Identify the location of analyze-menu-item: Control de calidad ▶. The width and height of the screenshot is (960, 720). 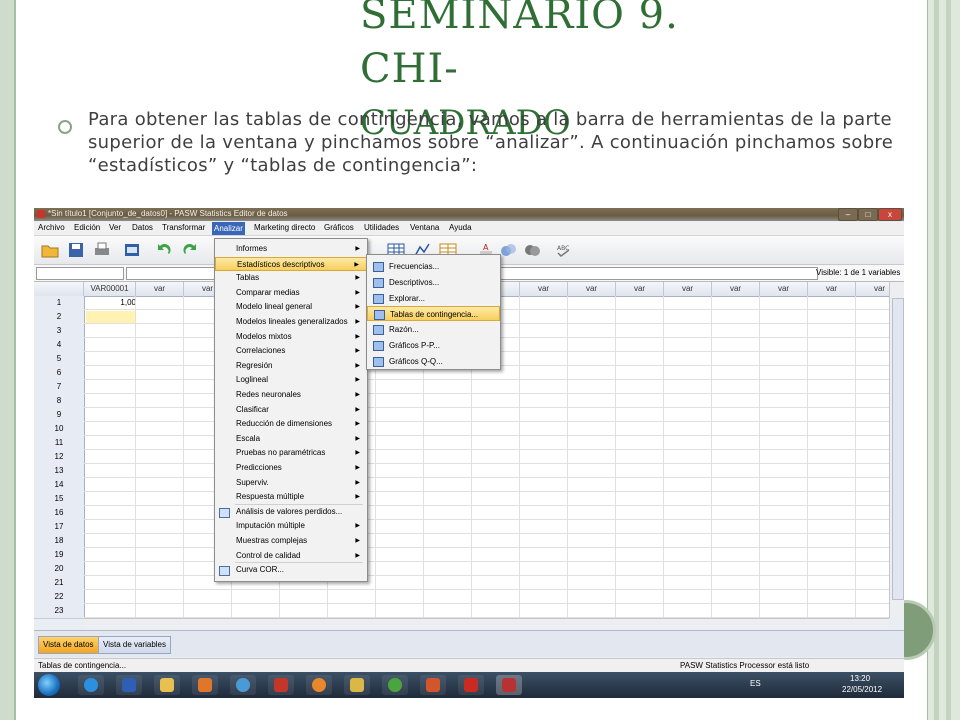
(291, 556).